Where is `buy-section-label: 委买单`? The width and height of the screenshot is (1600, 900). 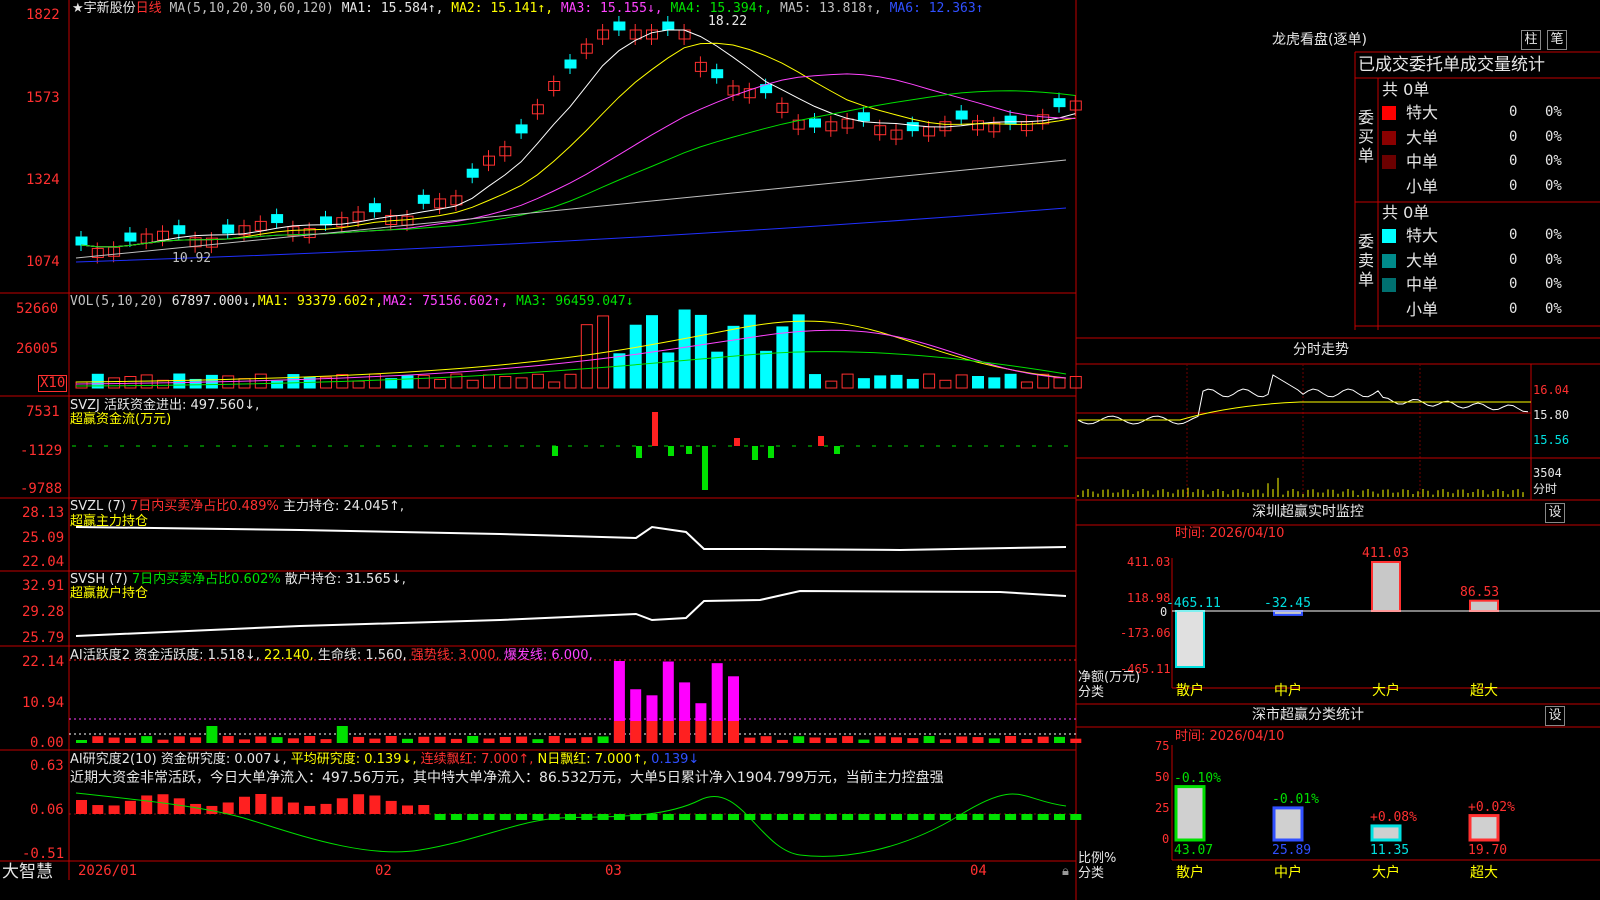 buy-section-label: 委买单 is located at coordinates (1366, 136).